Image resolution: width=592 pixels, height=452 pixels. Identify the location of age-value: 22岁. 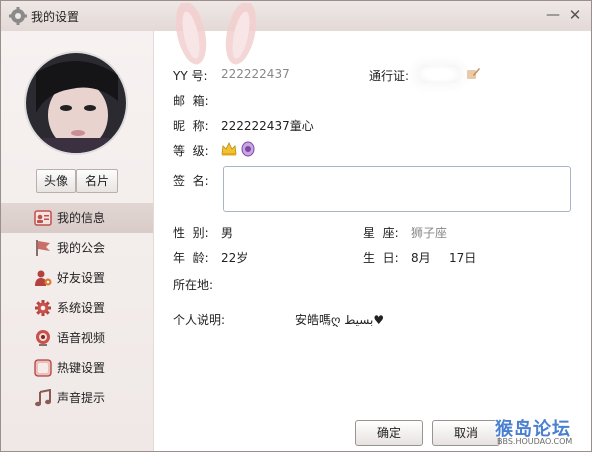
(235, 258).